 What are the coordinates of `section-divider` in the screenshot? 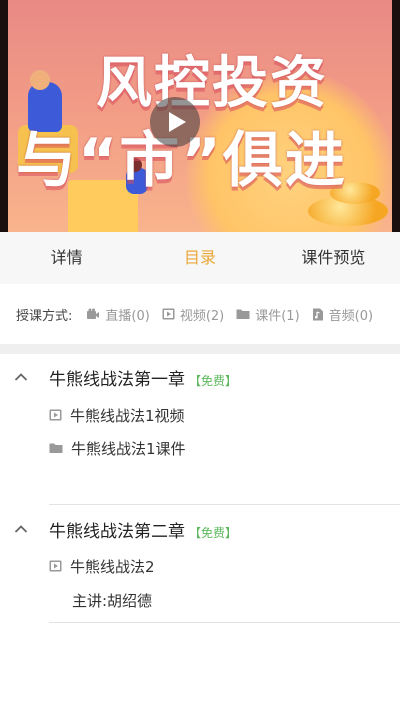 It's located at (200, 349).